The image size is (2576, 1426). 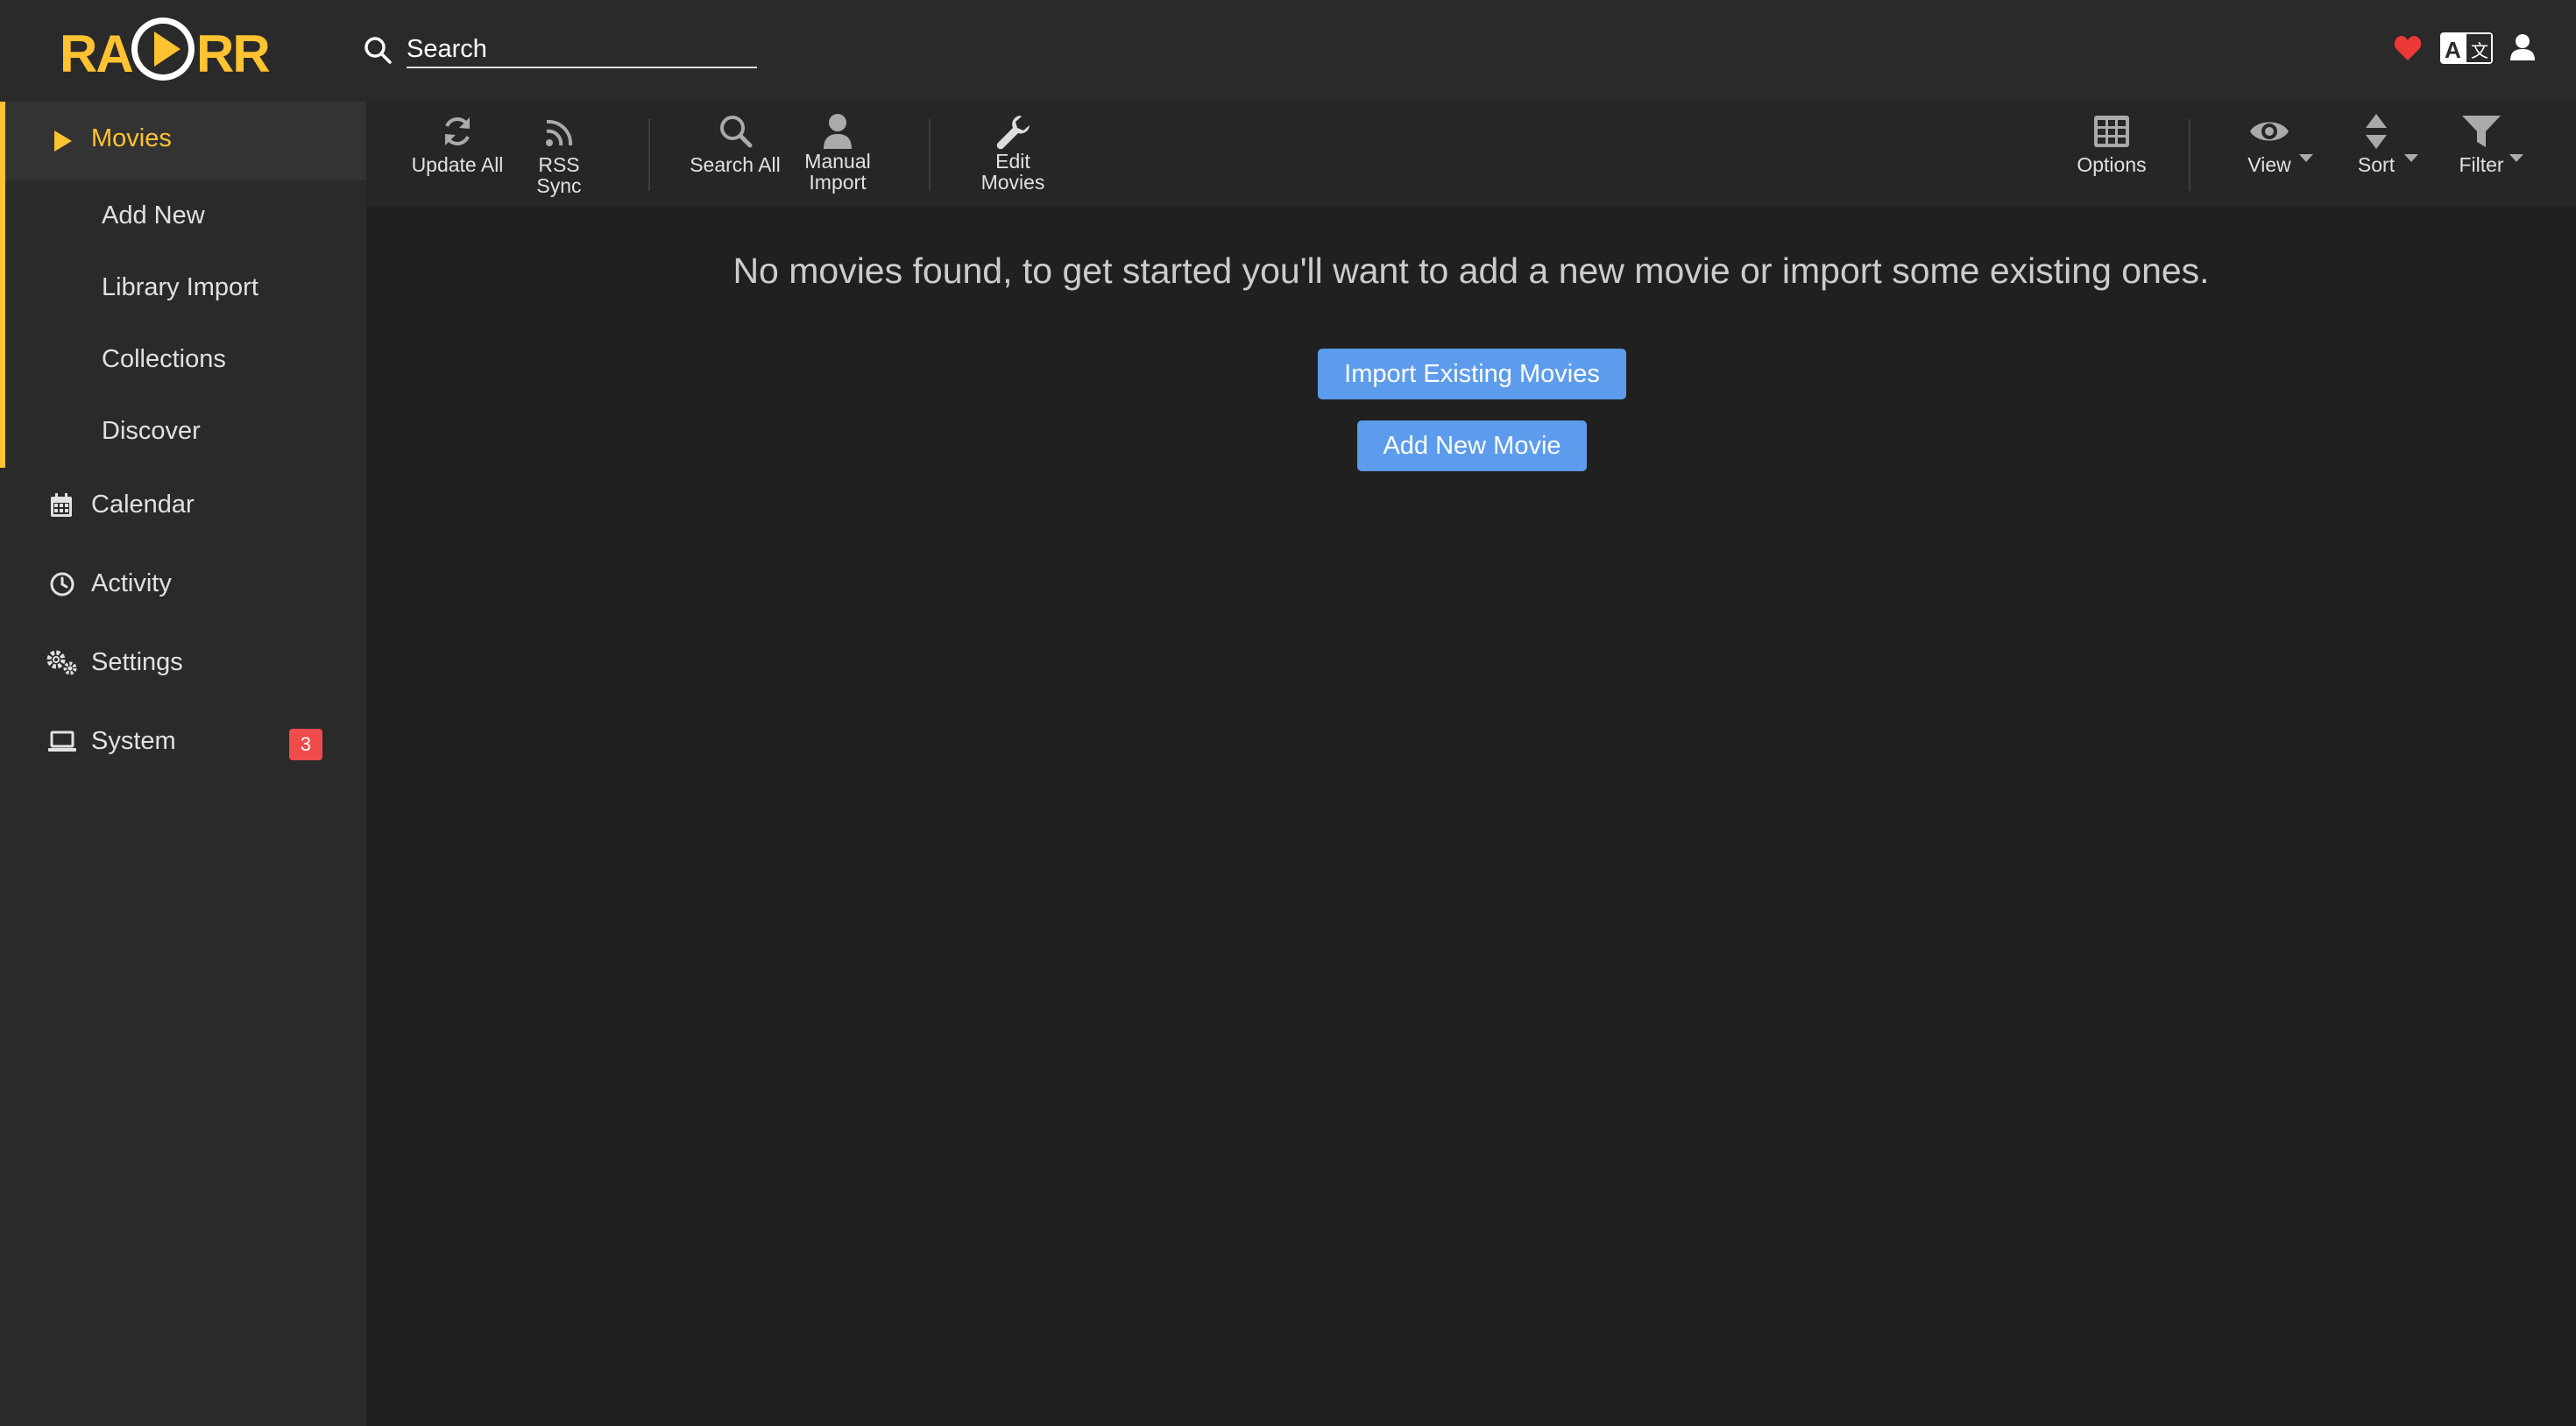 What do you see at coordinates (457, 131) in the screenshot?
I see `refresh-icon` at bounding box center [457, 131].